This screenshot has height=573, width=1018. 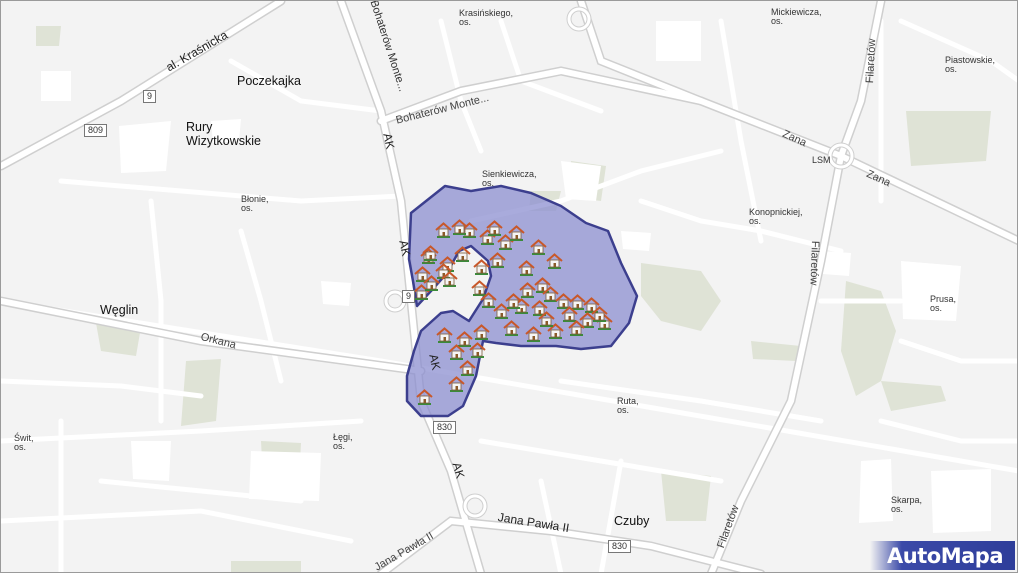 What do you see at coordinates (458, 470) in the screenshot?
I see `road-label-ak-bottom: AK` at bounding box center [458, 470].